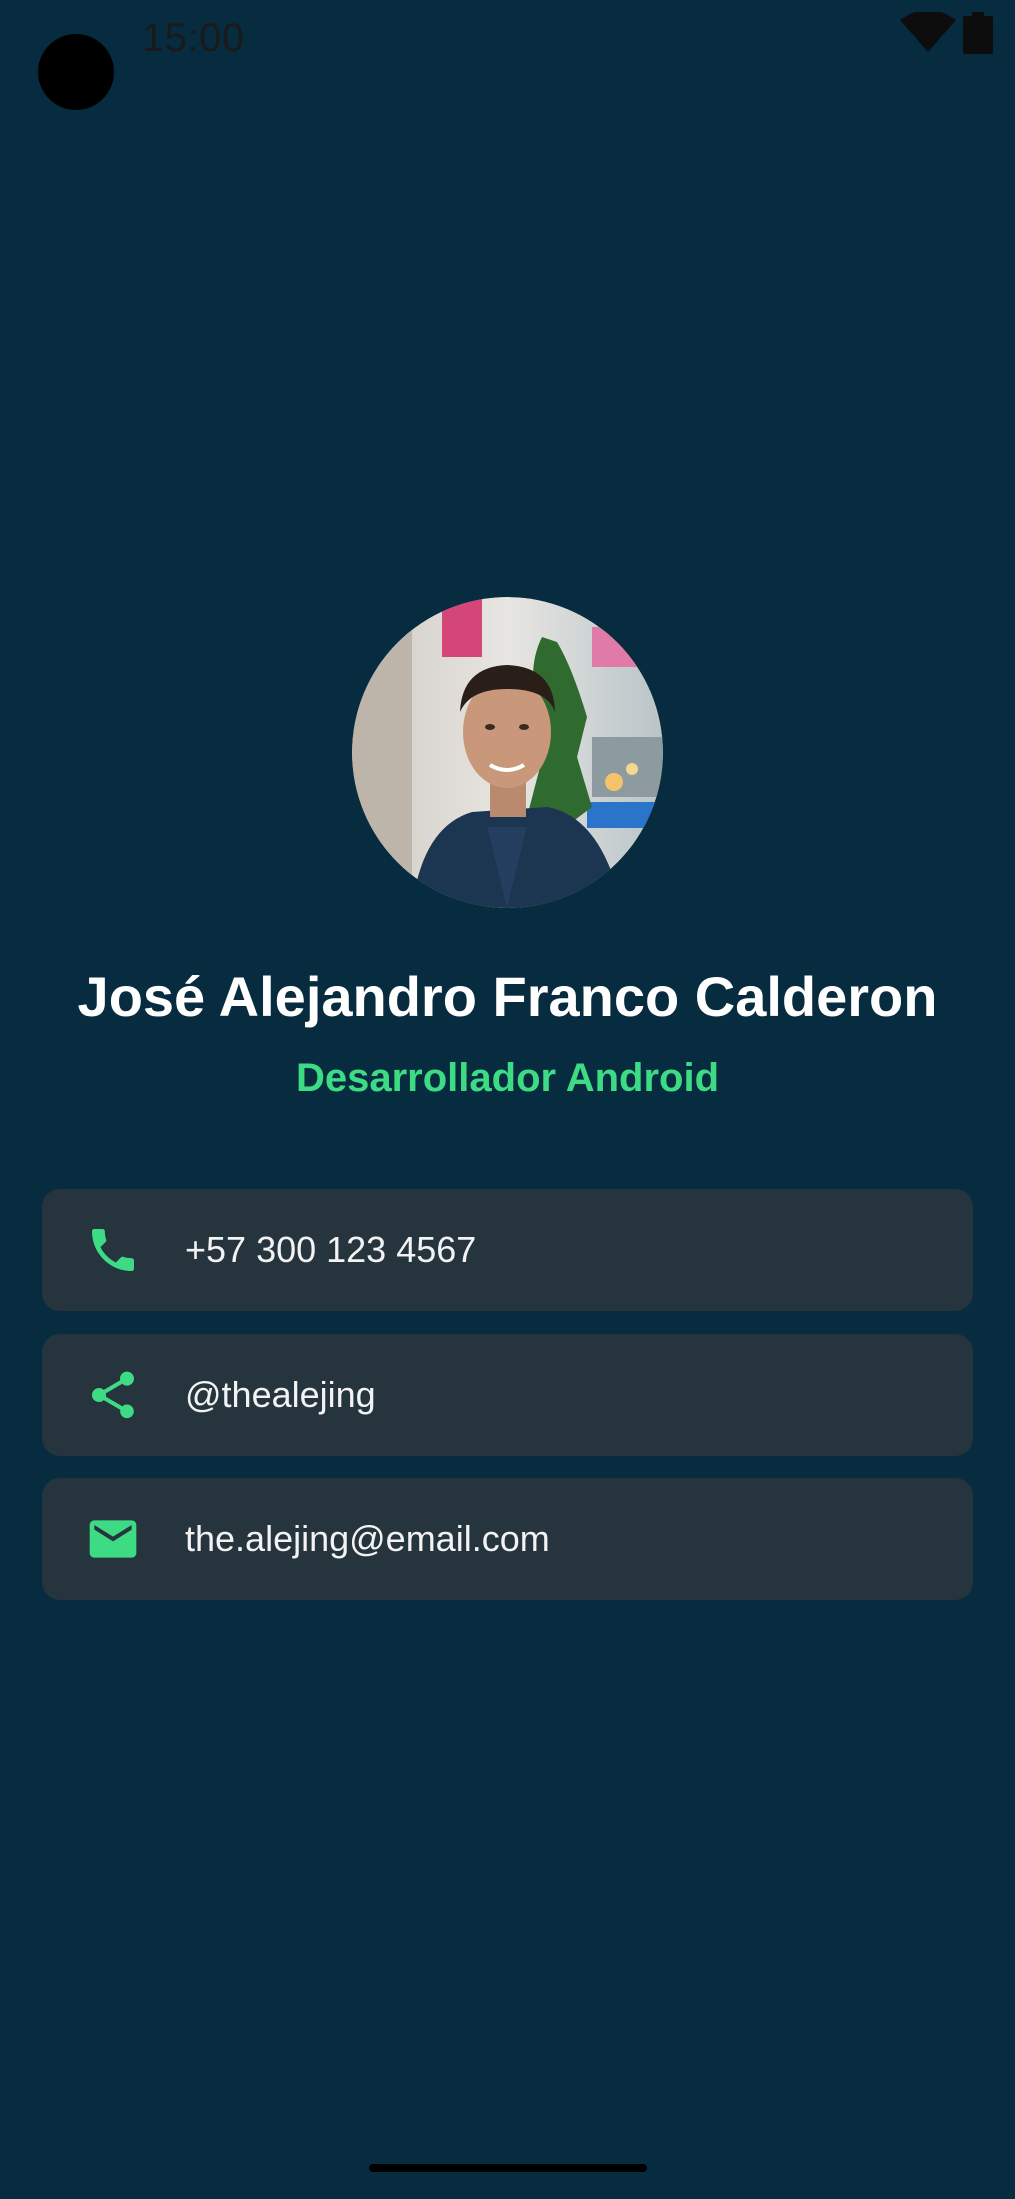 The width and height of the screenshot is (1015, 2199). Describe the element at coordinates (507, 752) in the screenshot. I see `profile-photo` at that location.